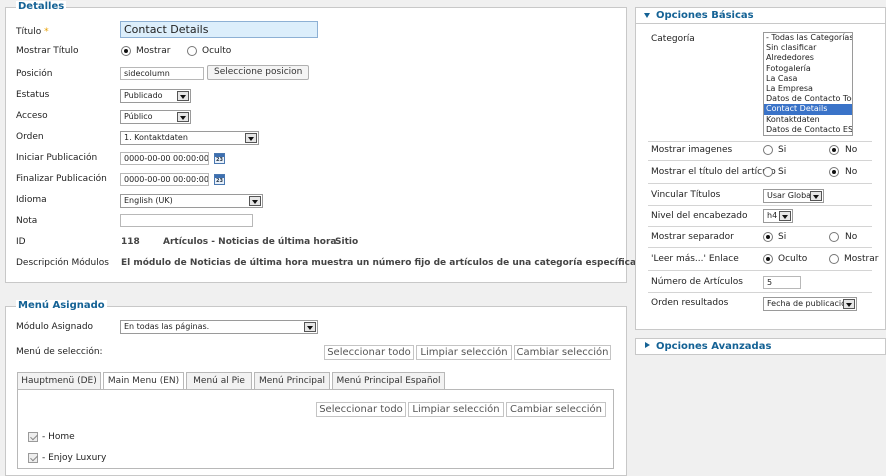  I want to click on show-article-title-label: Mostrar el título del artículo, so click(713, 172).